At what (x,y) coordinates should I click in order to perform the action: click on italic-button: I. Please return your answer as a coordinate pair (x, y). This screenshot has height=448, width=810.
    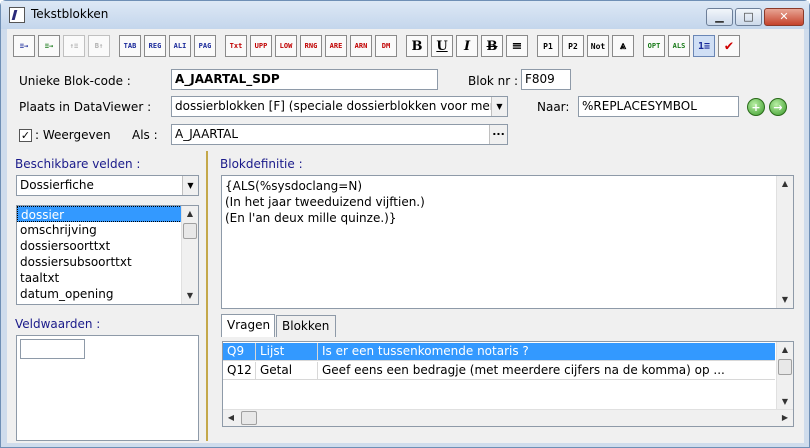
    Looking at the image, I should click on (467, 46).